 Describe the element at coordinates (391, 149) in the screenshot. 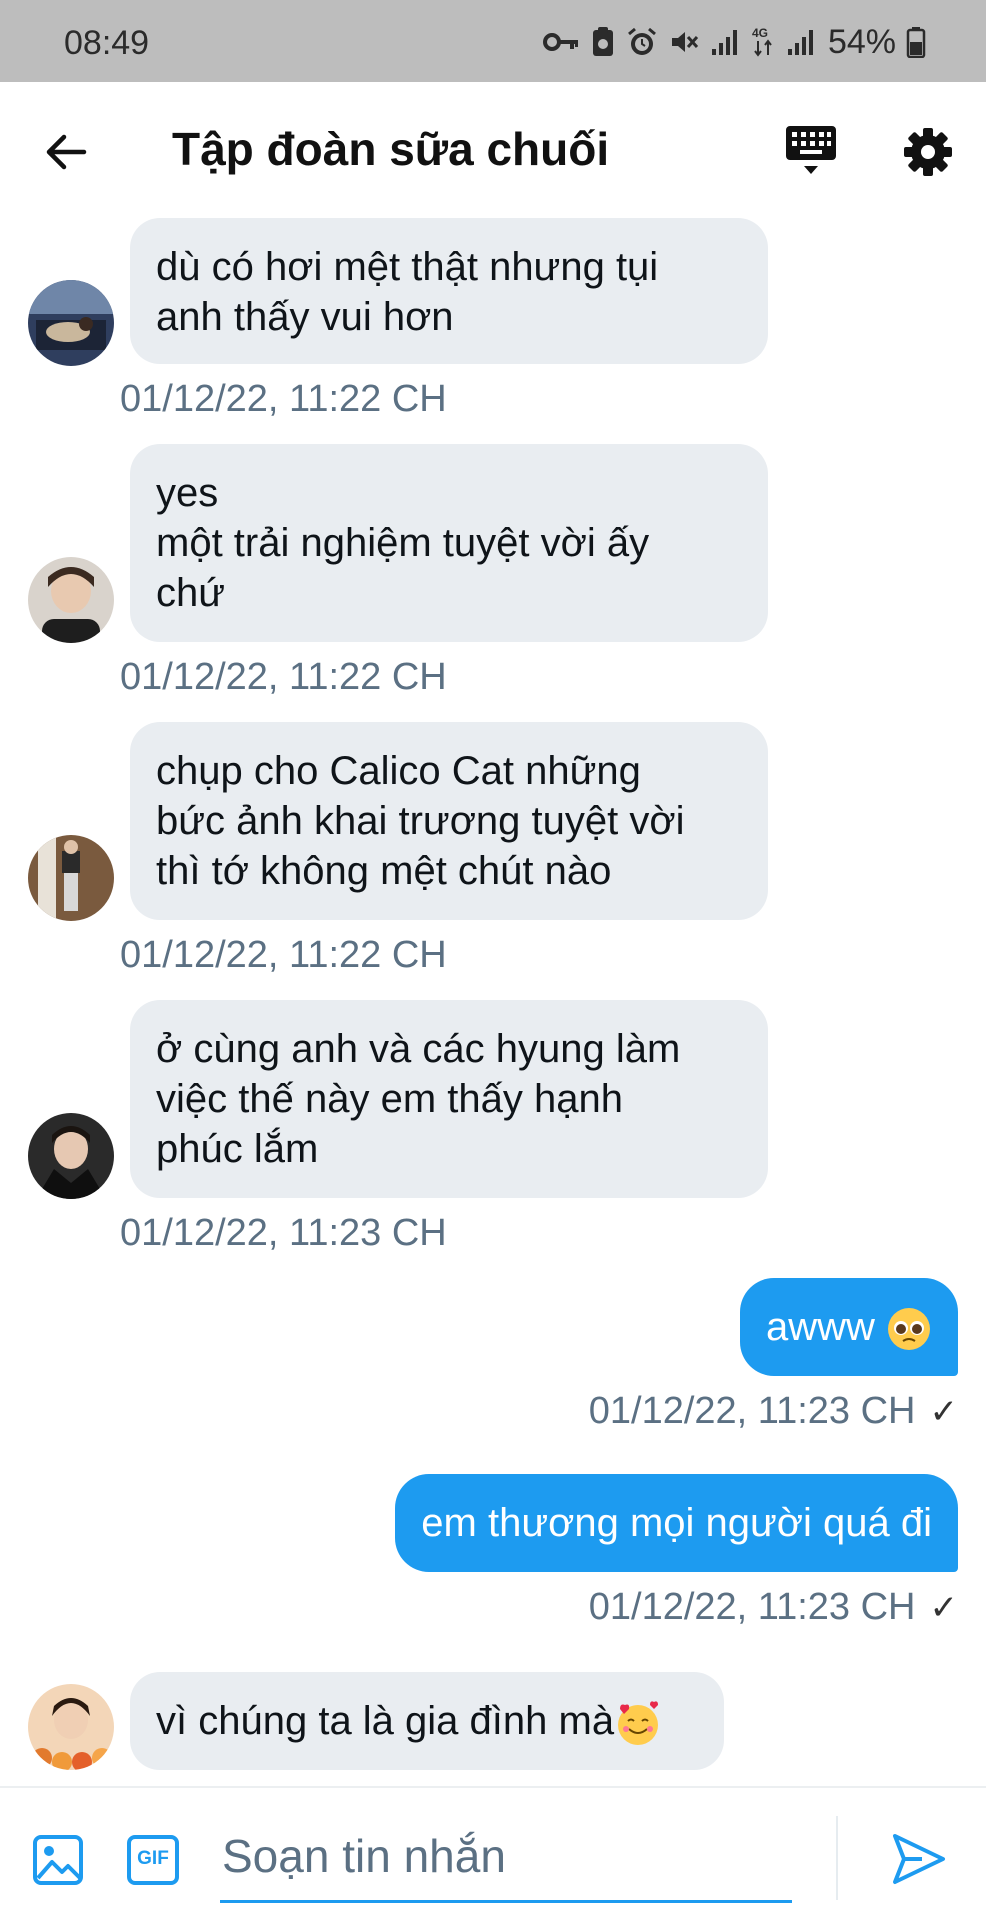

I see `conversation-title: Tập đoàn sữa chuối` at that location.